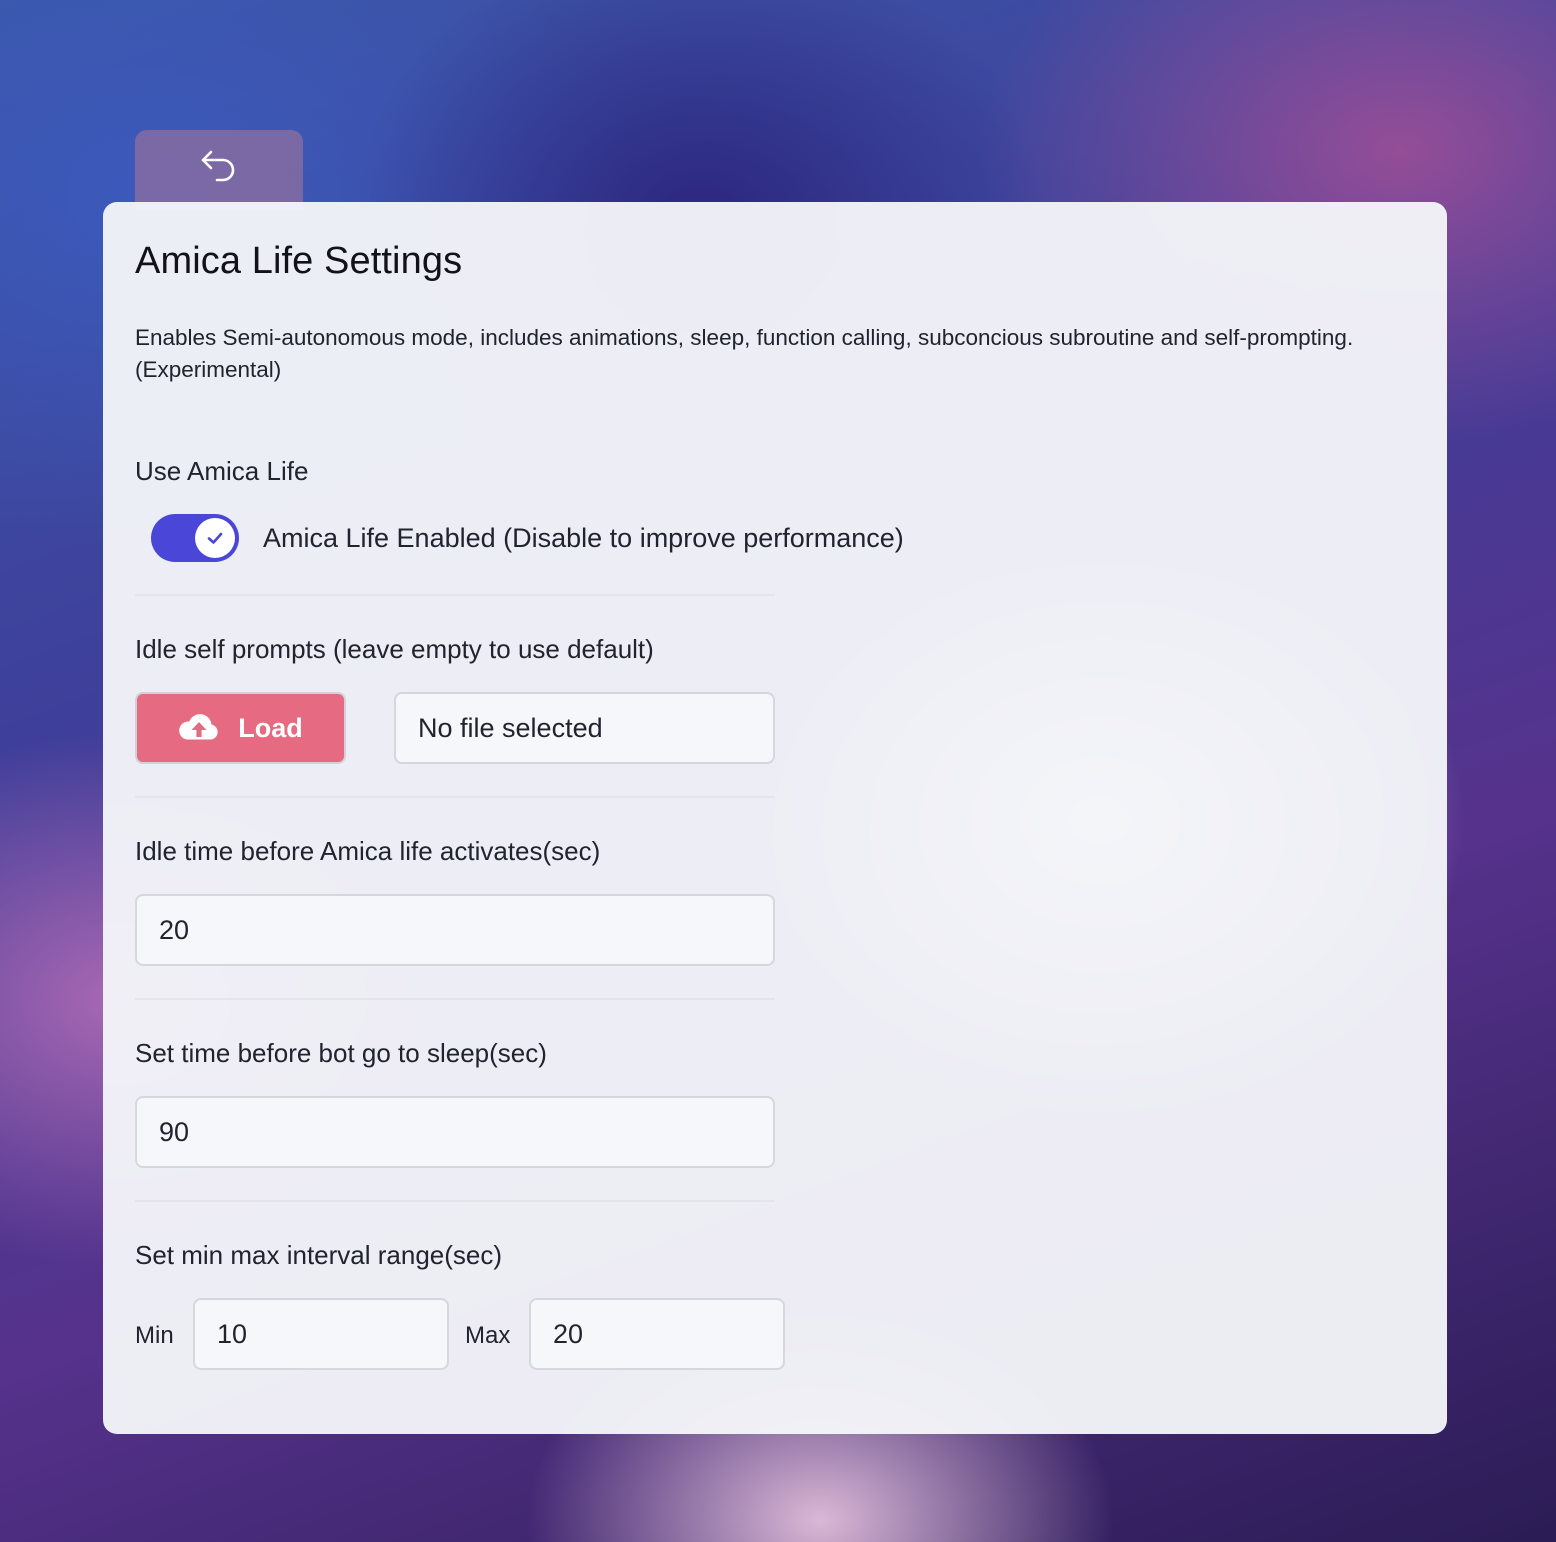  I want to click on idle-time-input, so click(455, 930).